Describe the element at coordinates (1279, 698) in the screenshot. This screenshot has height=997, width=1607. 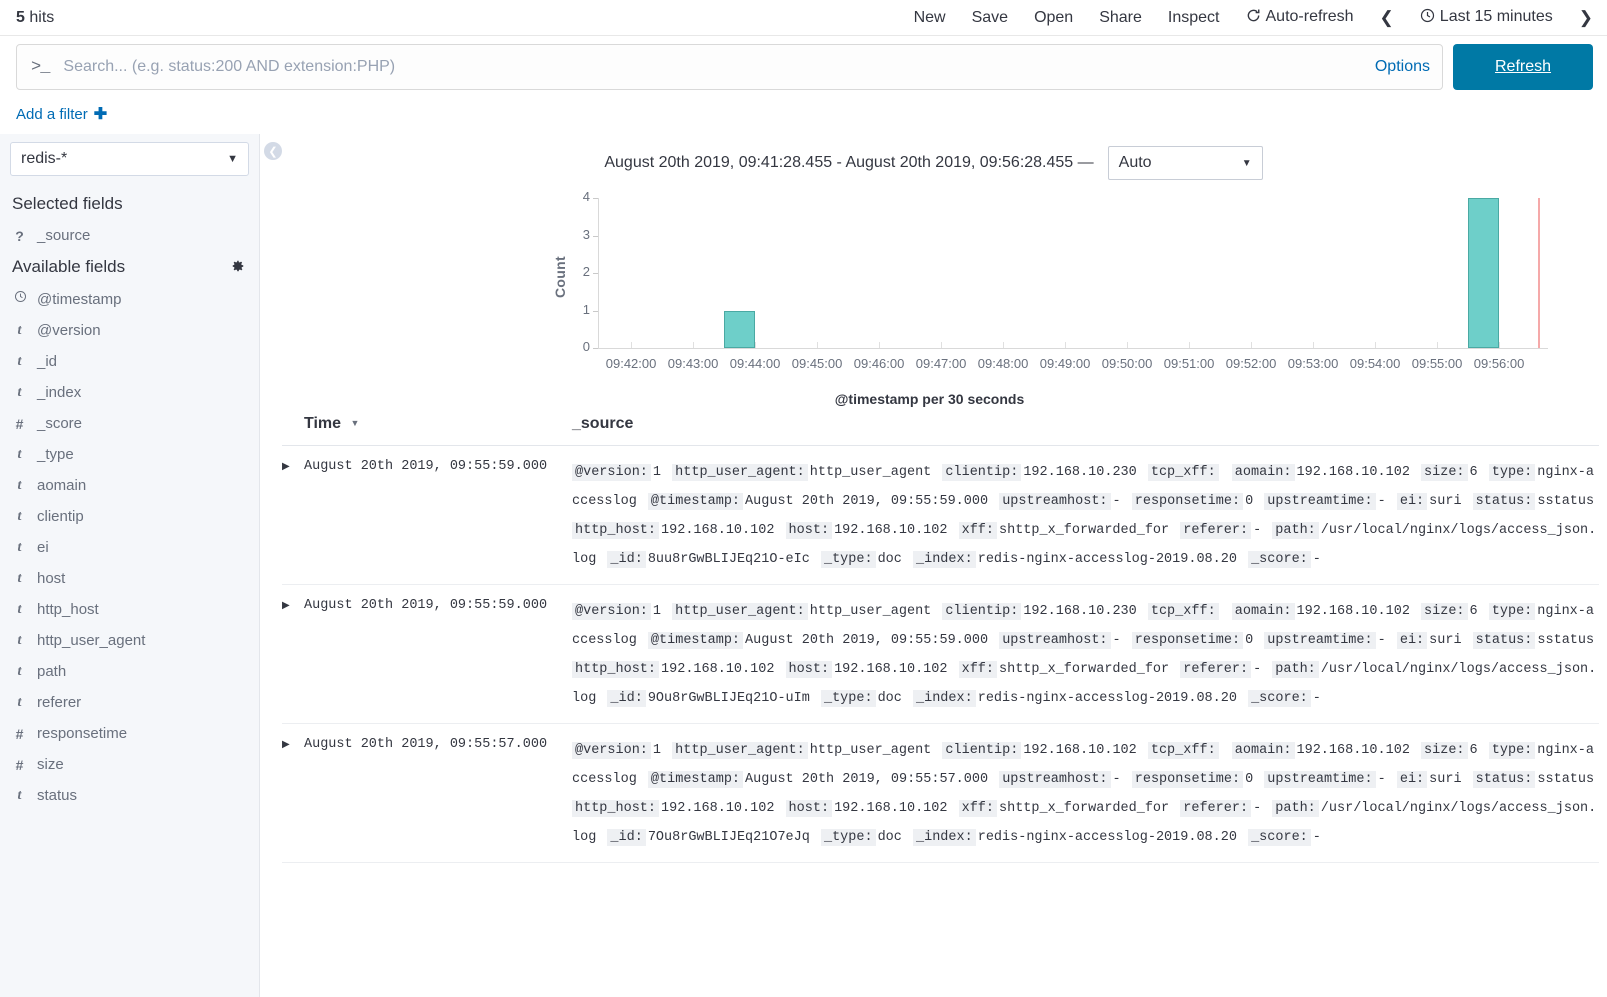
I see `source-field-key: _score:` at that location.